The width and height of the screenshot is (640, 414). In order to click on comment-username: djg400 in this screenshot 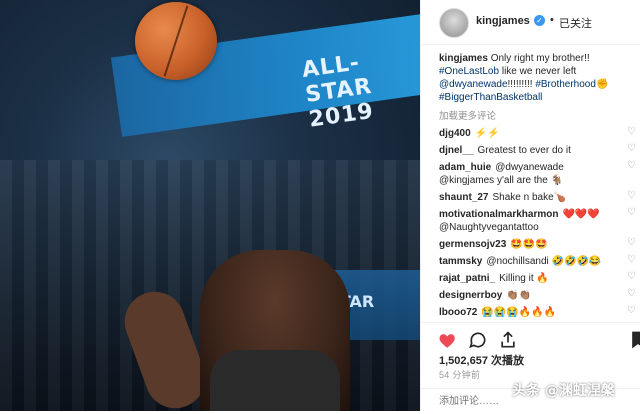, I will do `click(455, 133)`.